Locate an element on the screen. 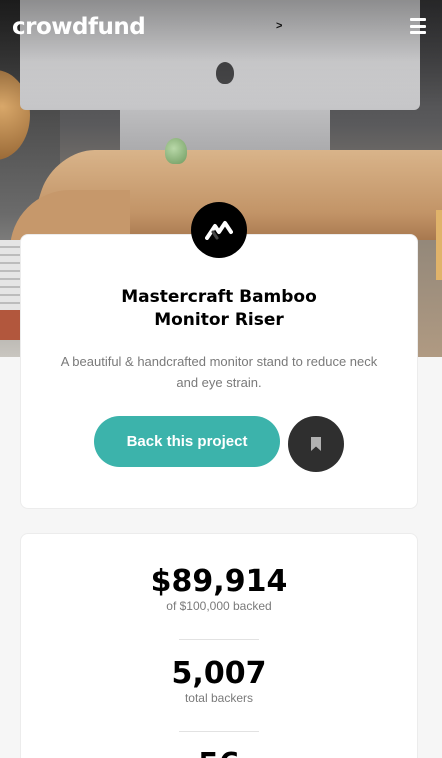 The height and width of the screenshot is (758, 442). bookmark-button is located at coordinates (316, 444).